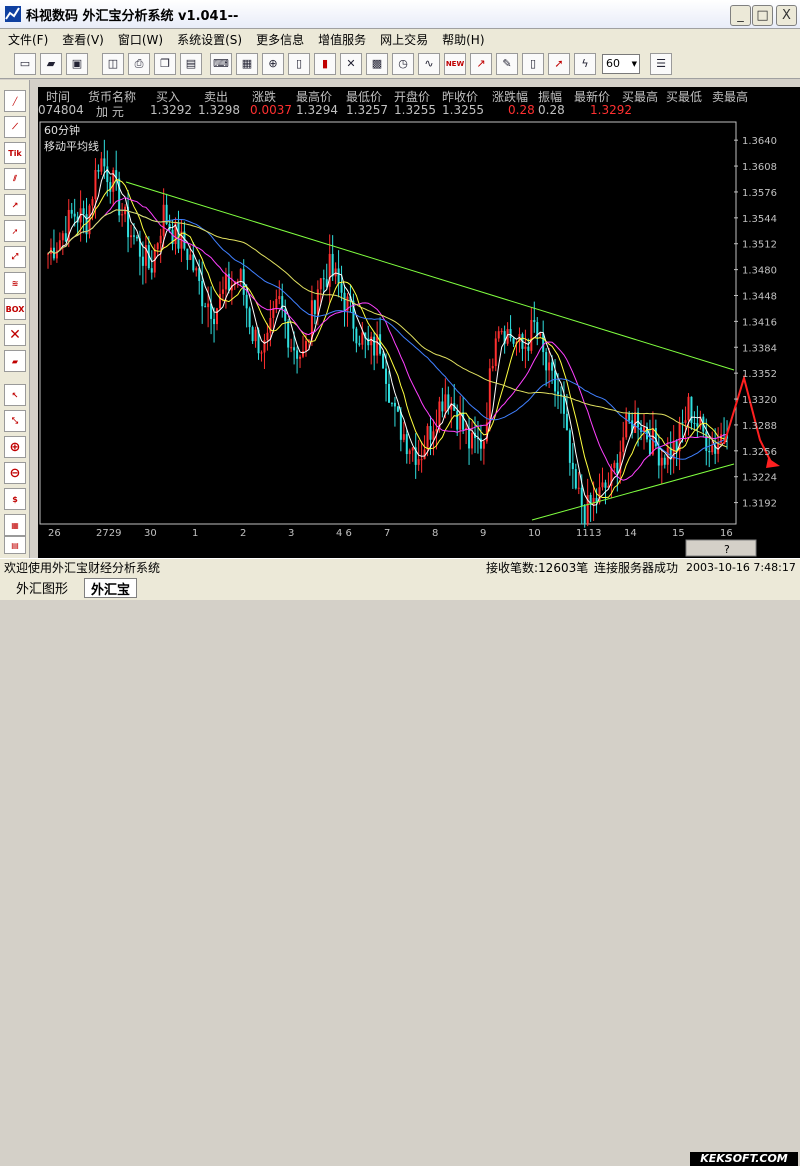  Describe the element at coordinates (15, 361) in the screenshot. I see `eraser-icon: ▰` at that location.